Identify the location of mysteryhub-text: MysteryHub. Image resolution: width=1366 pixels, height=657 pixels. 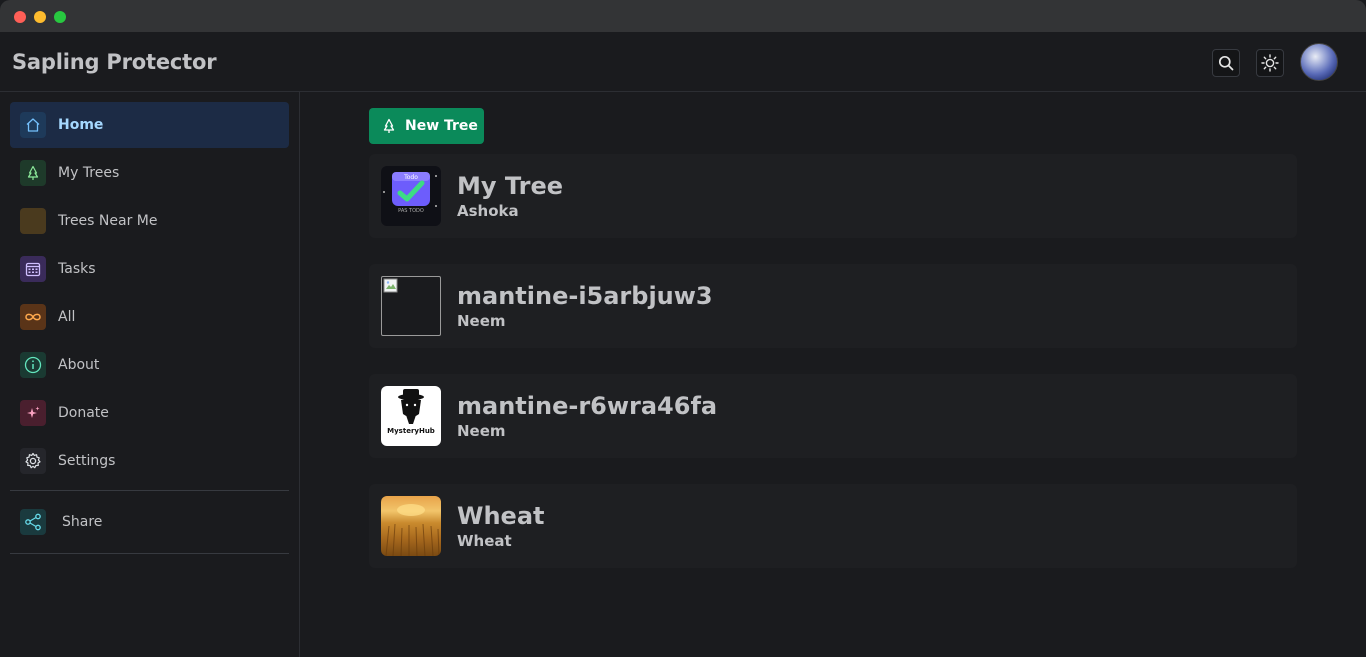
(411, 431).